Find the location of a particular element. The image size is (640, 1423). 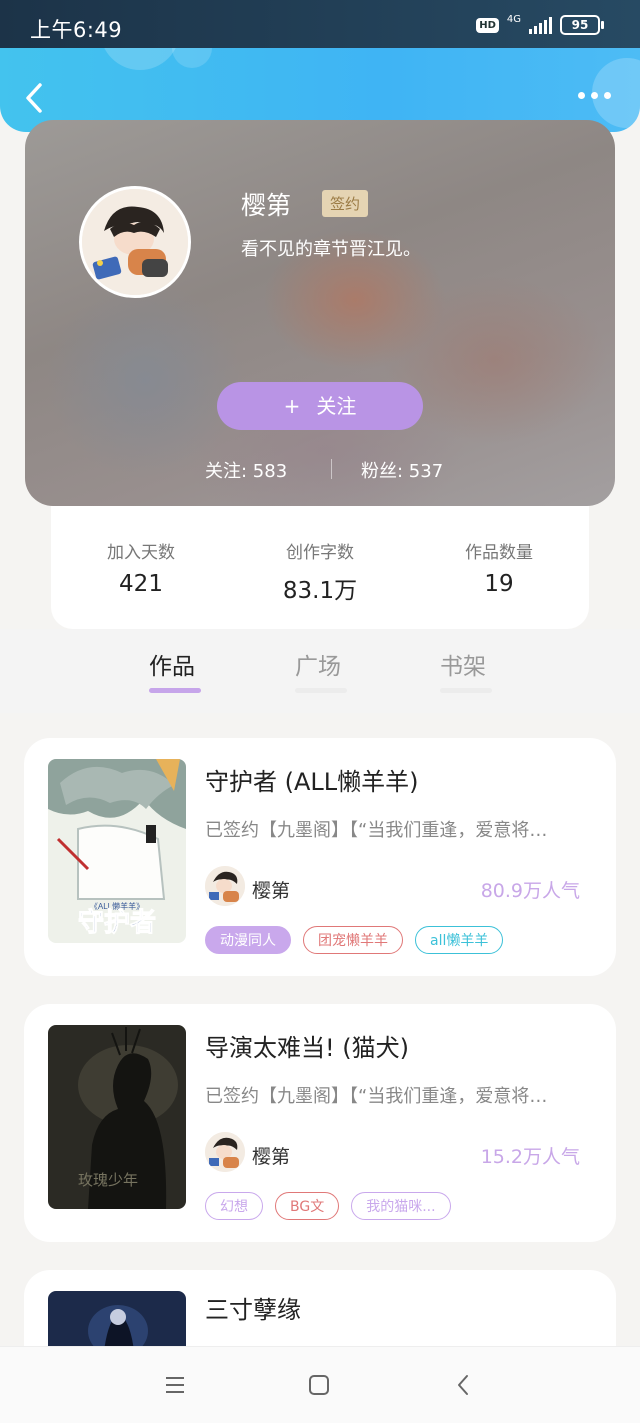

author-name: 樱第 is located at coordinates (266, 205).